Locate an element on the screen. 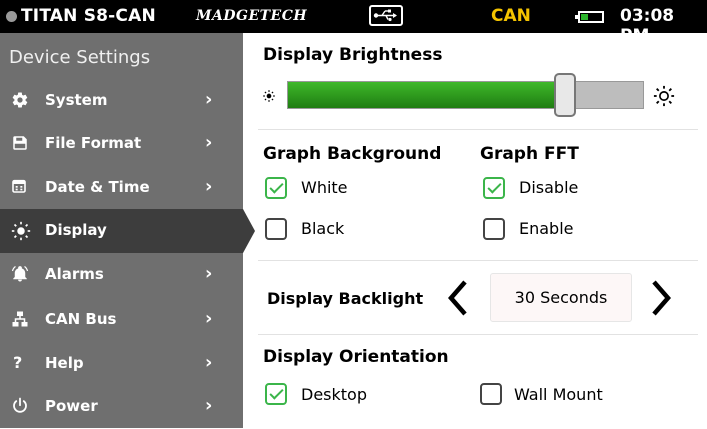 The width and height of the screenshot is (707, 429). bell-icon is located at coordinates (21, 275).